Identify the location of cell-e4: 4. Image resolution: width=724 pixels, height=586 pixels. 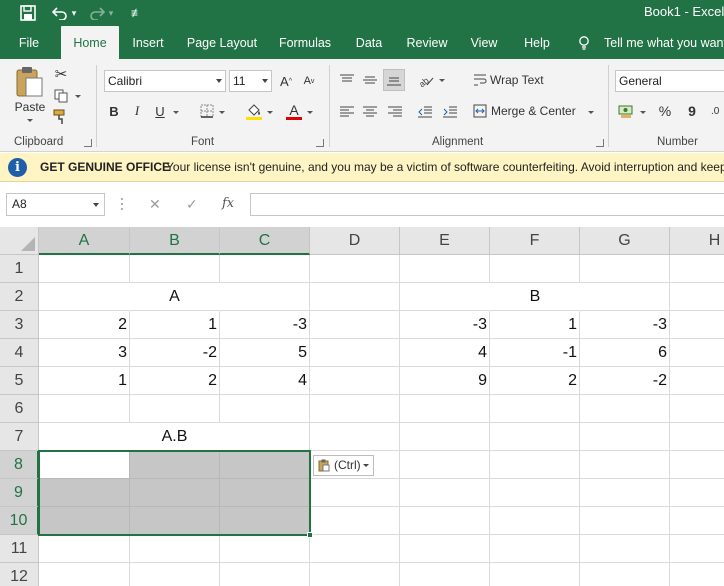
(445, 353).